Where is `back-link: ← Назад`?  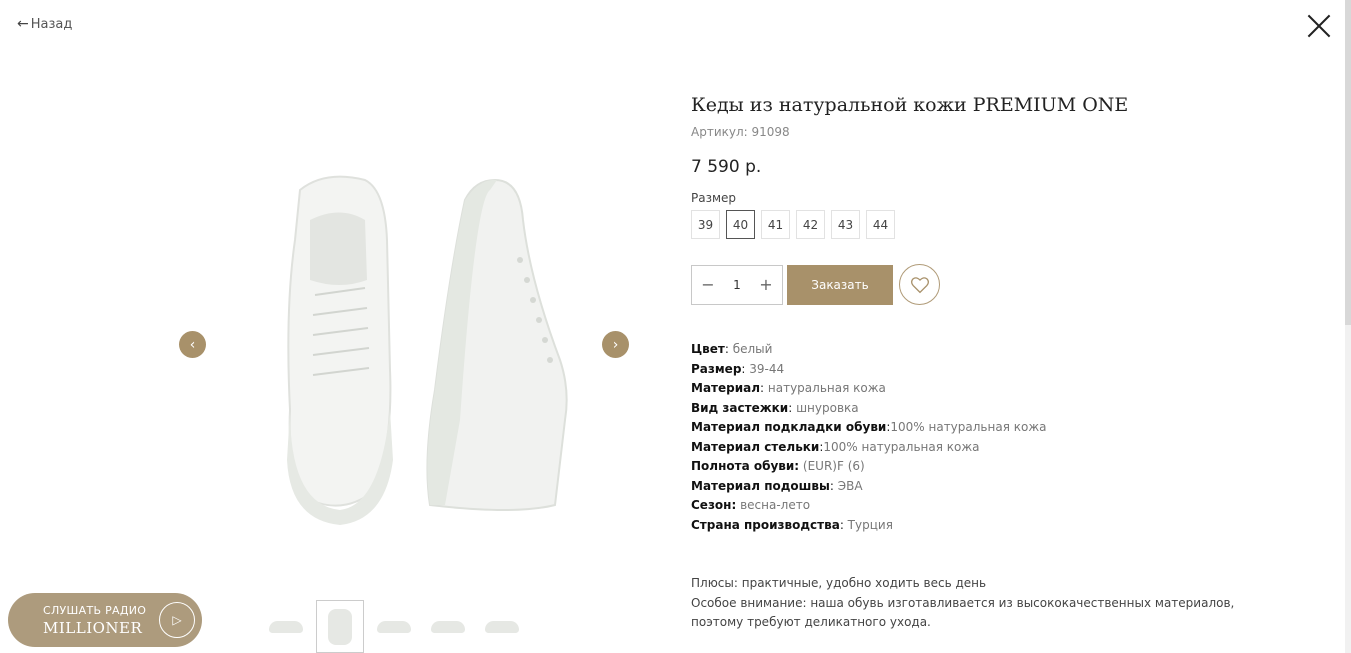 back-link: ← Назад is located at coordinates (44, 24).